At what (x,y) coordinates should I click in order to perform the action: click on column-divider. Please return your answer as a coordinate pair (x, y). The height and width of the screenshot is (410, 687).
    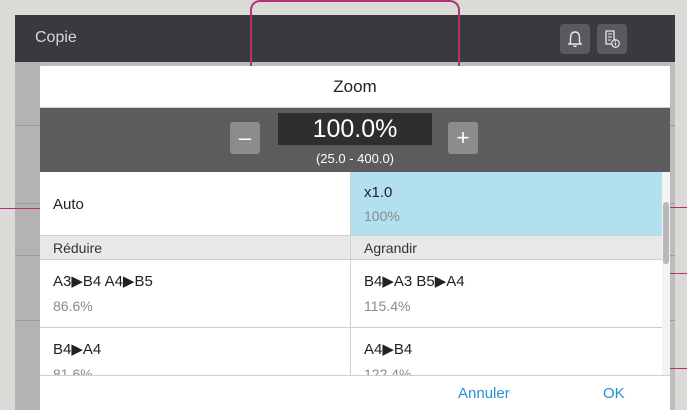
    Looking at the image, I should click on (350, 273).